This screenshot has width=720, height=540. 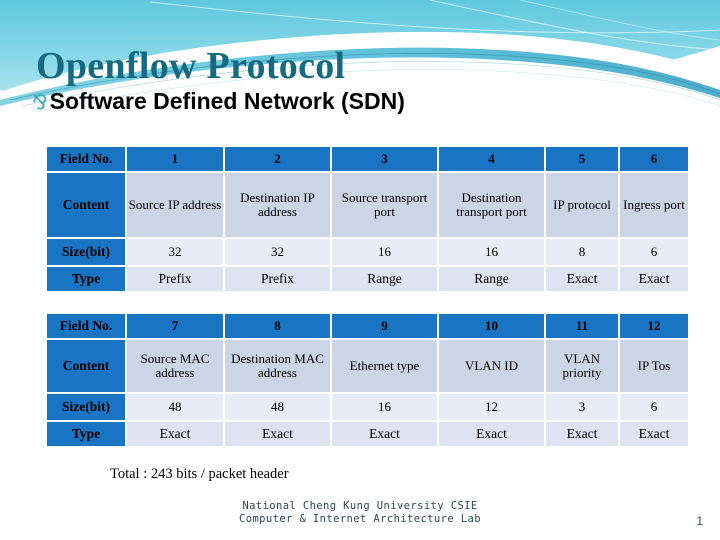 What do you see at coordinates (582, 326) in the screenshot?
I see `field-no-cell: 11` at bounding box center [582, 326].